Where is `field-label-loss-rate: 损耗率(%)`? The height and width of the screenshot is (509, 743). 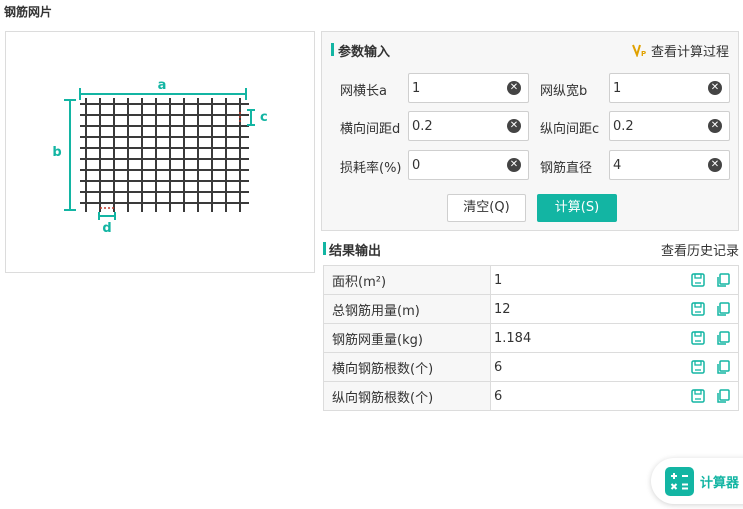 field-label-loss-rate: 损耗率(%) is located at coordinates (371, 168).